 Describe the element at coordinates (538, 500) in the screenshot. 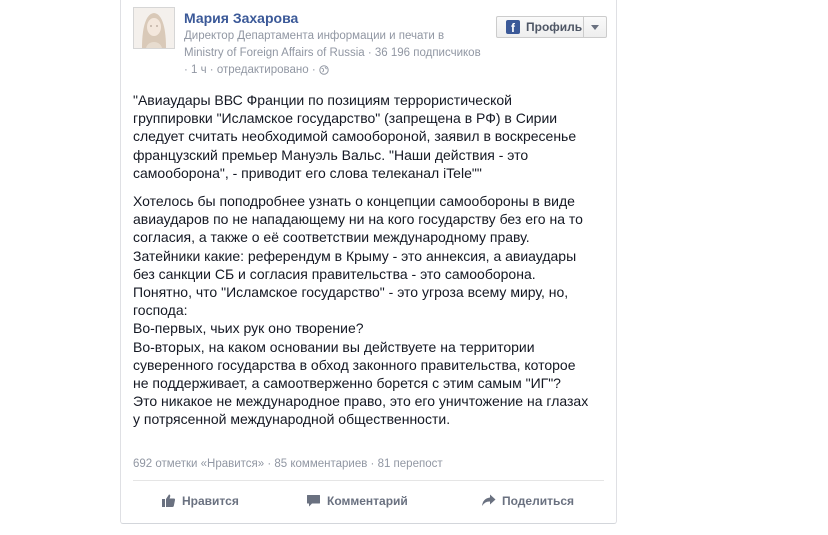

I see `share-button-label: Поделиться` at that location.